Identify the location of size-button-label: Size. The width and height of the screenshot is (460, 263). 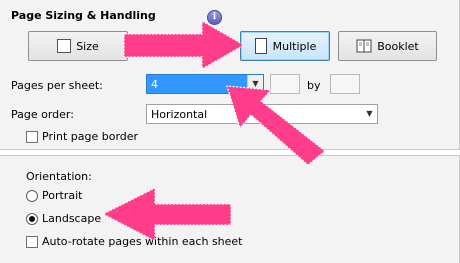
(87, 46).